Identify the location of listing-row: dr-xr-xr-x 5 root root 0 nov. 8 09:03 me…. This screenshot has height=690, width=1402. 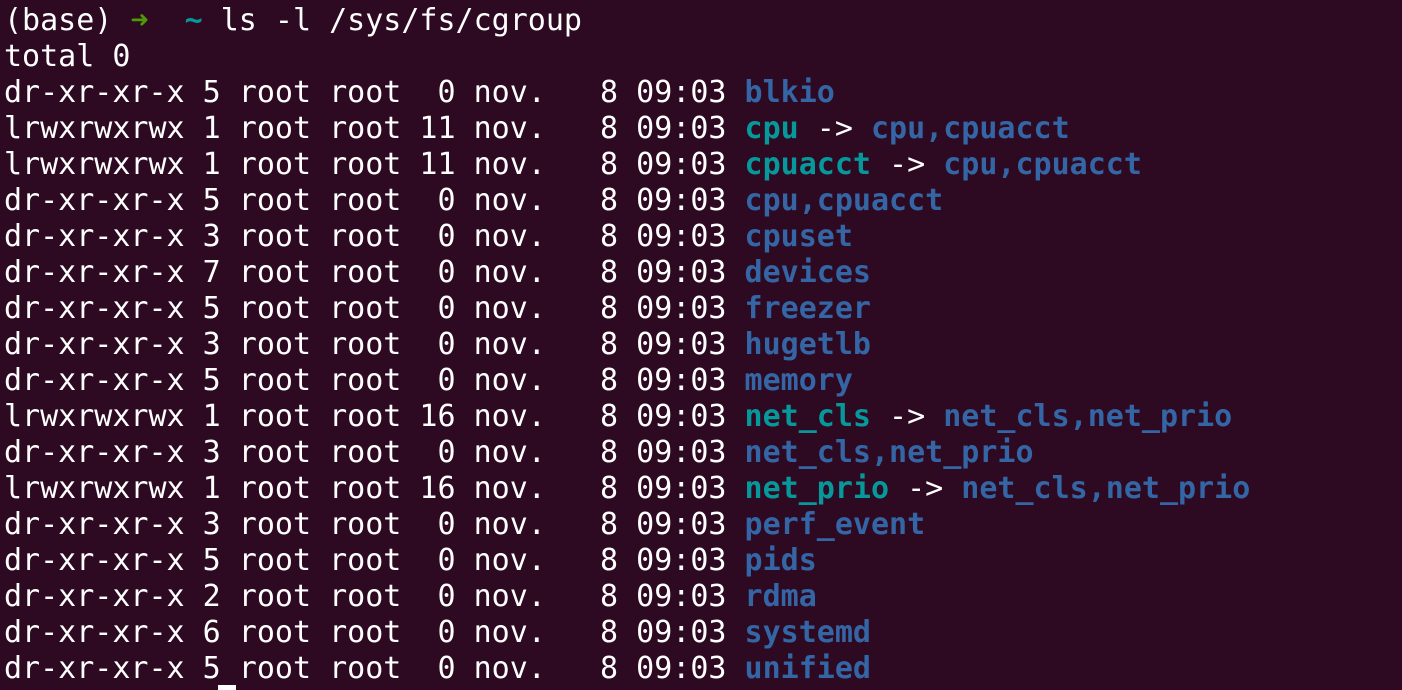
(428, 381).